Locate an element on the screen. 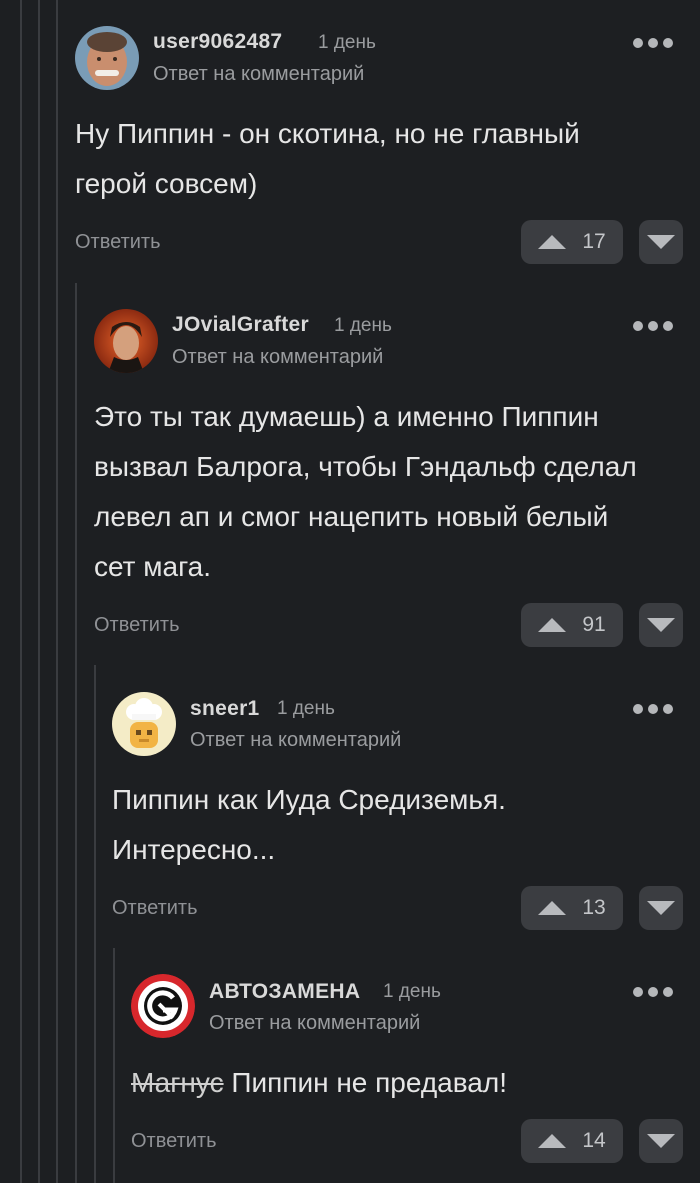 This screenshot has height=1183, width=700. upvote-button: 91 is located at coordinates (572, 625).